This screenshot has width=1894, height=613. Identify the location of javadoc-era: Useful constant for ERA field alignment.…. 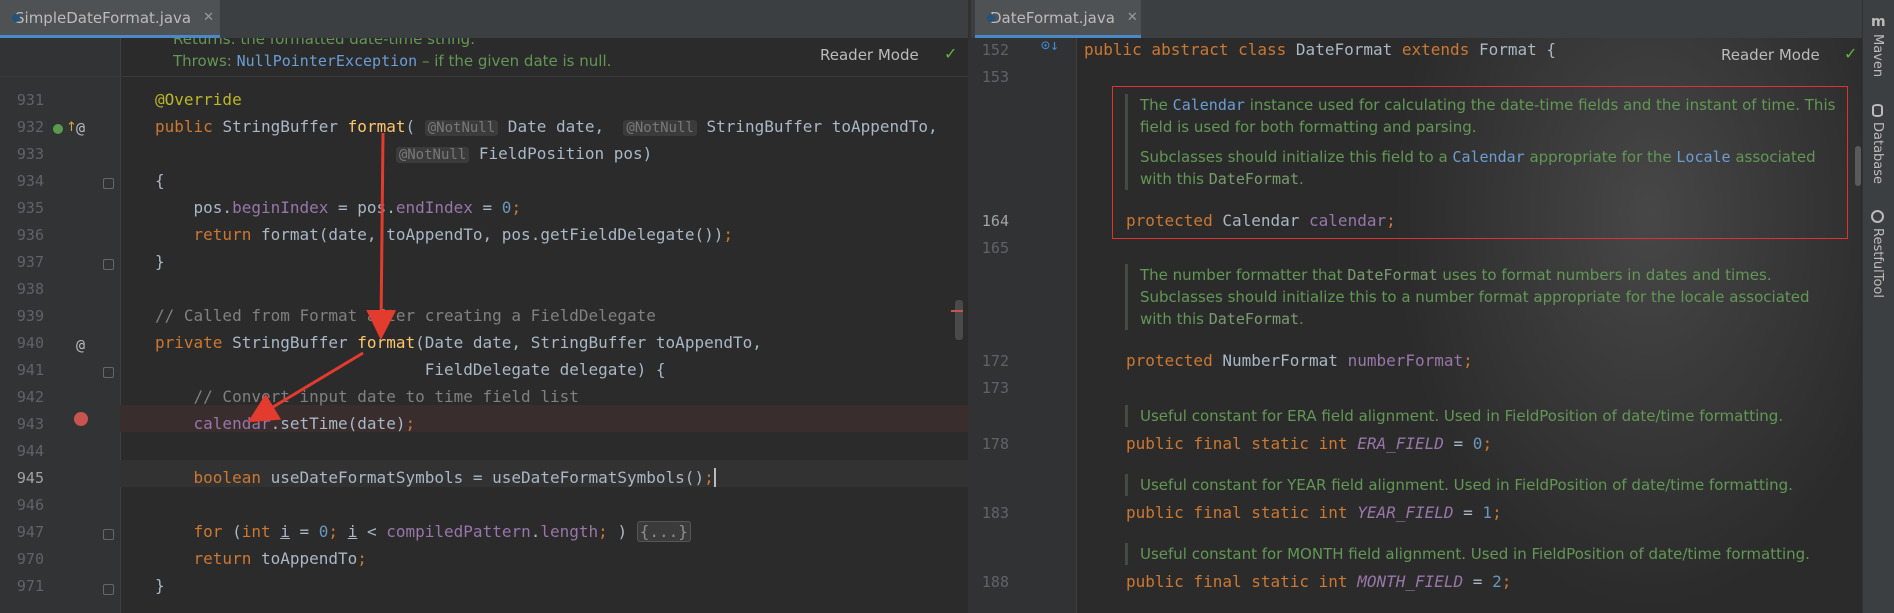
(1485, 416).